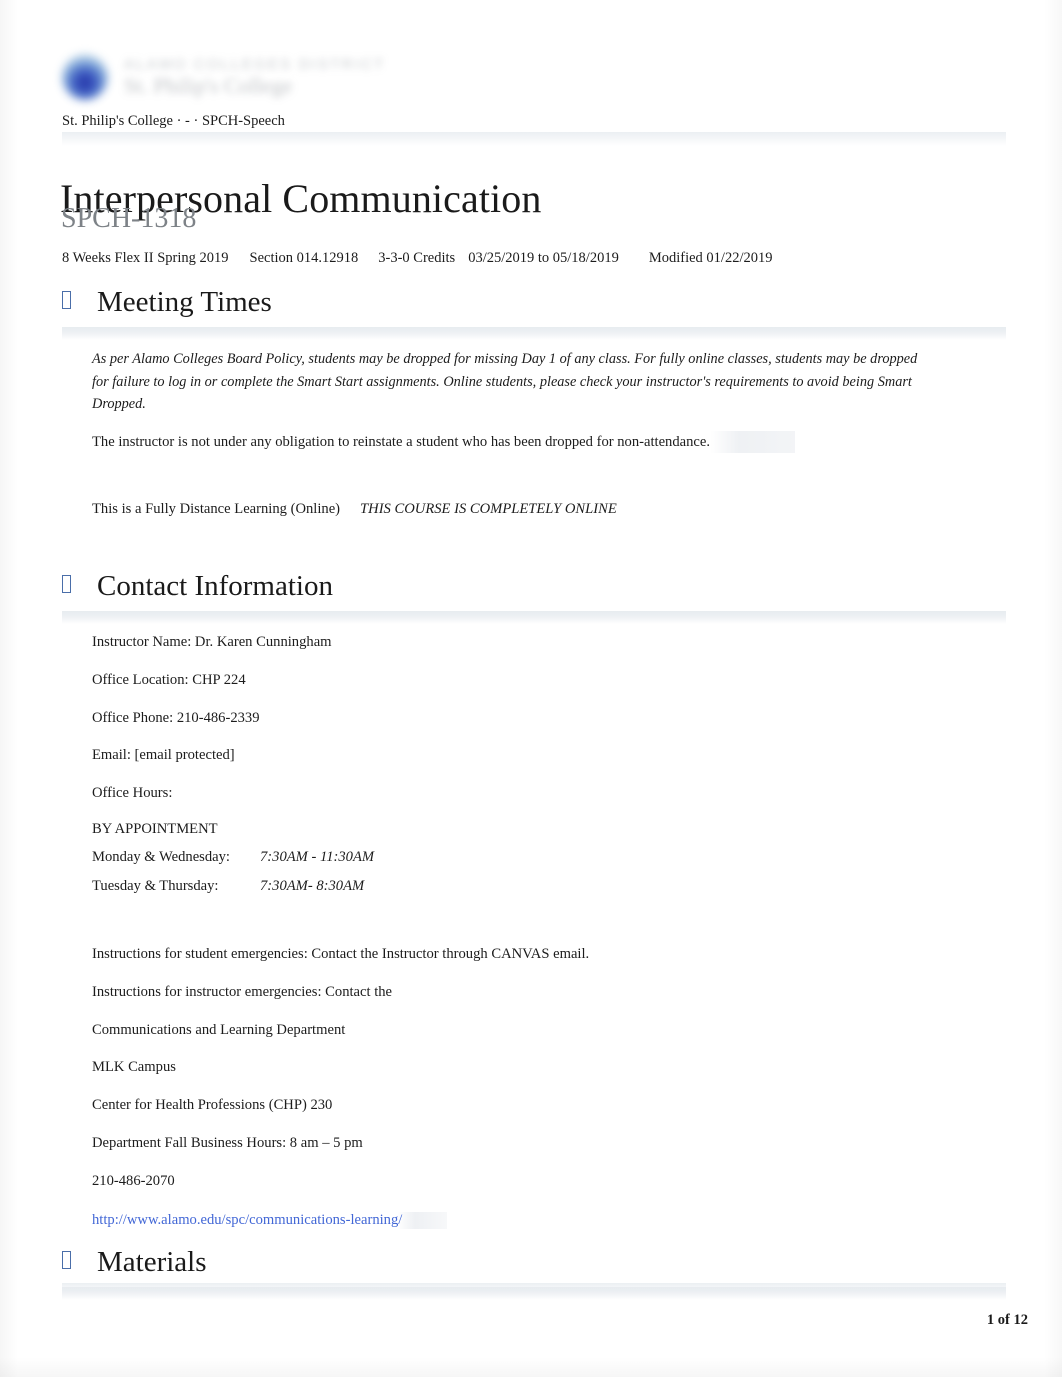 The height and width of the screenshot is (1377, 1062). What do you see at coordinates (488, 509) in the screenshot?
I see `delivery-mode-emphasis: THIS COURSE IS COMPLETELY ONLINE` at bounding box center [488, 509].